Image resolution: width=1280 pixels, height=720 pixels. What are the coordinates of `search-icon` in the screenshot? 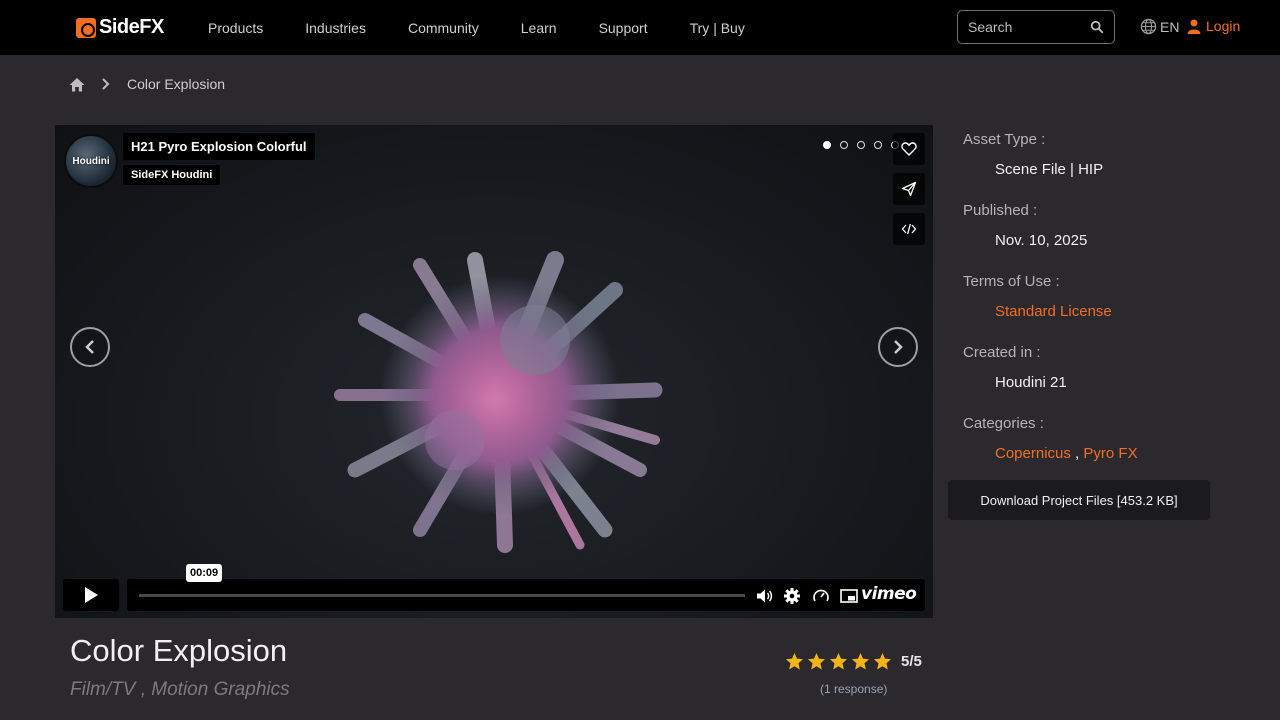 It's located at (1097, 27).